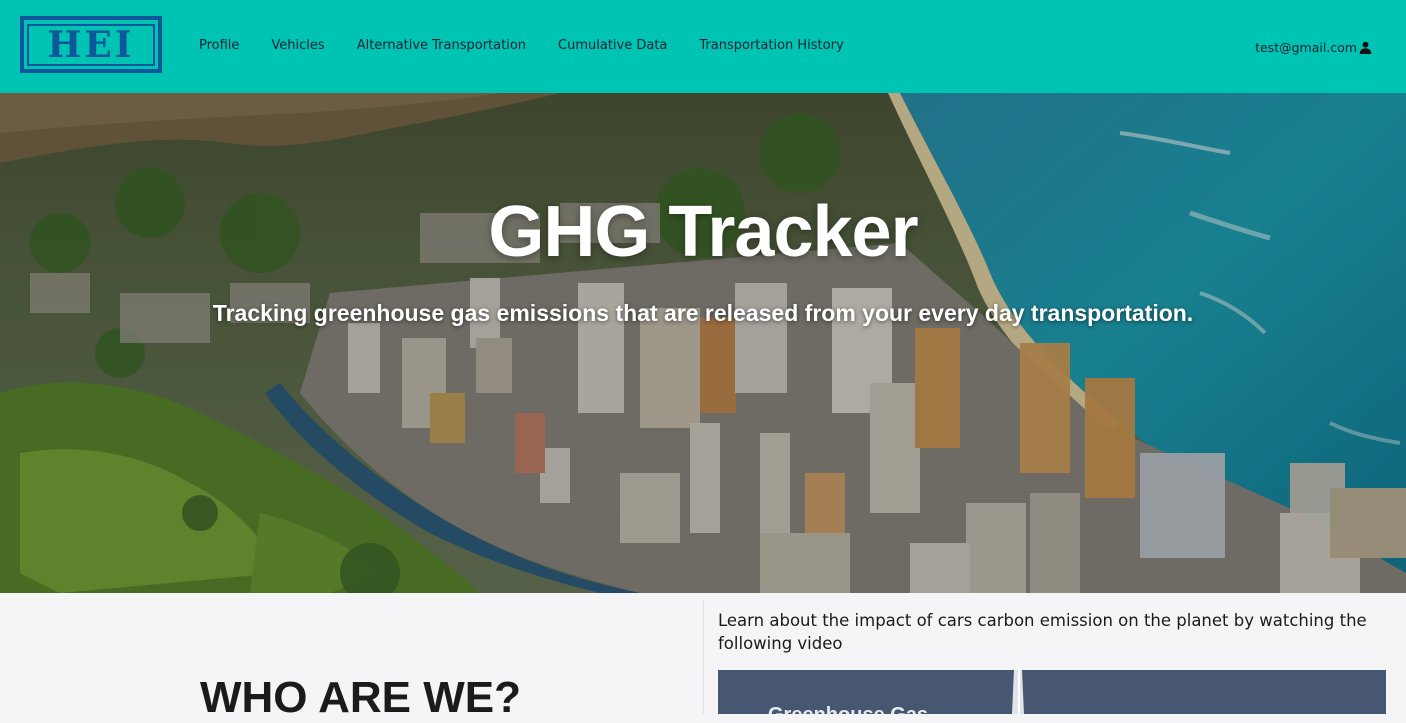 Image resolution: width=1406 pixels, height=723 pixels. Describe the element at coordinates (297, 45) in the screenshot. I see `nav-link-vehicles: Vehicles` at that location.